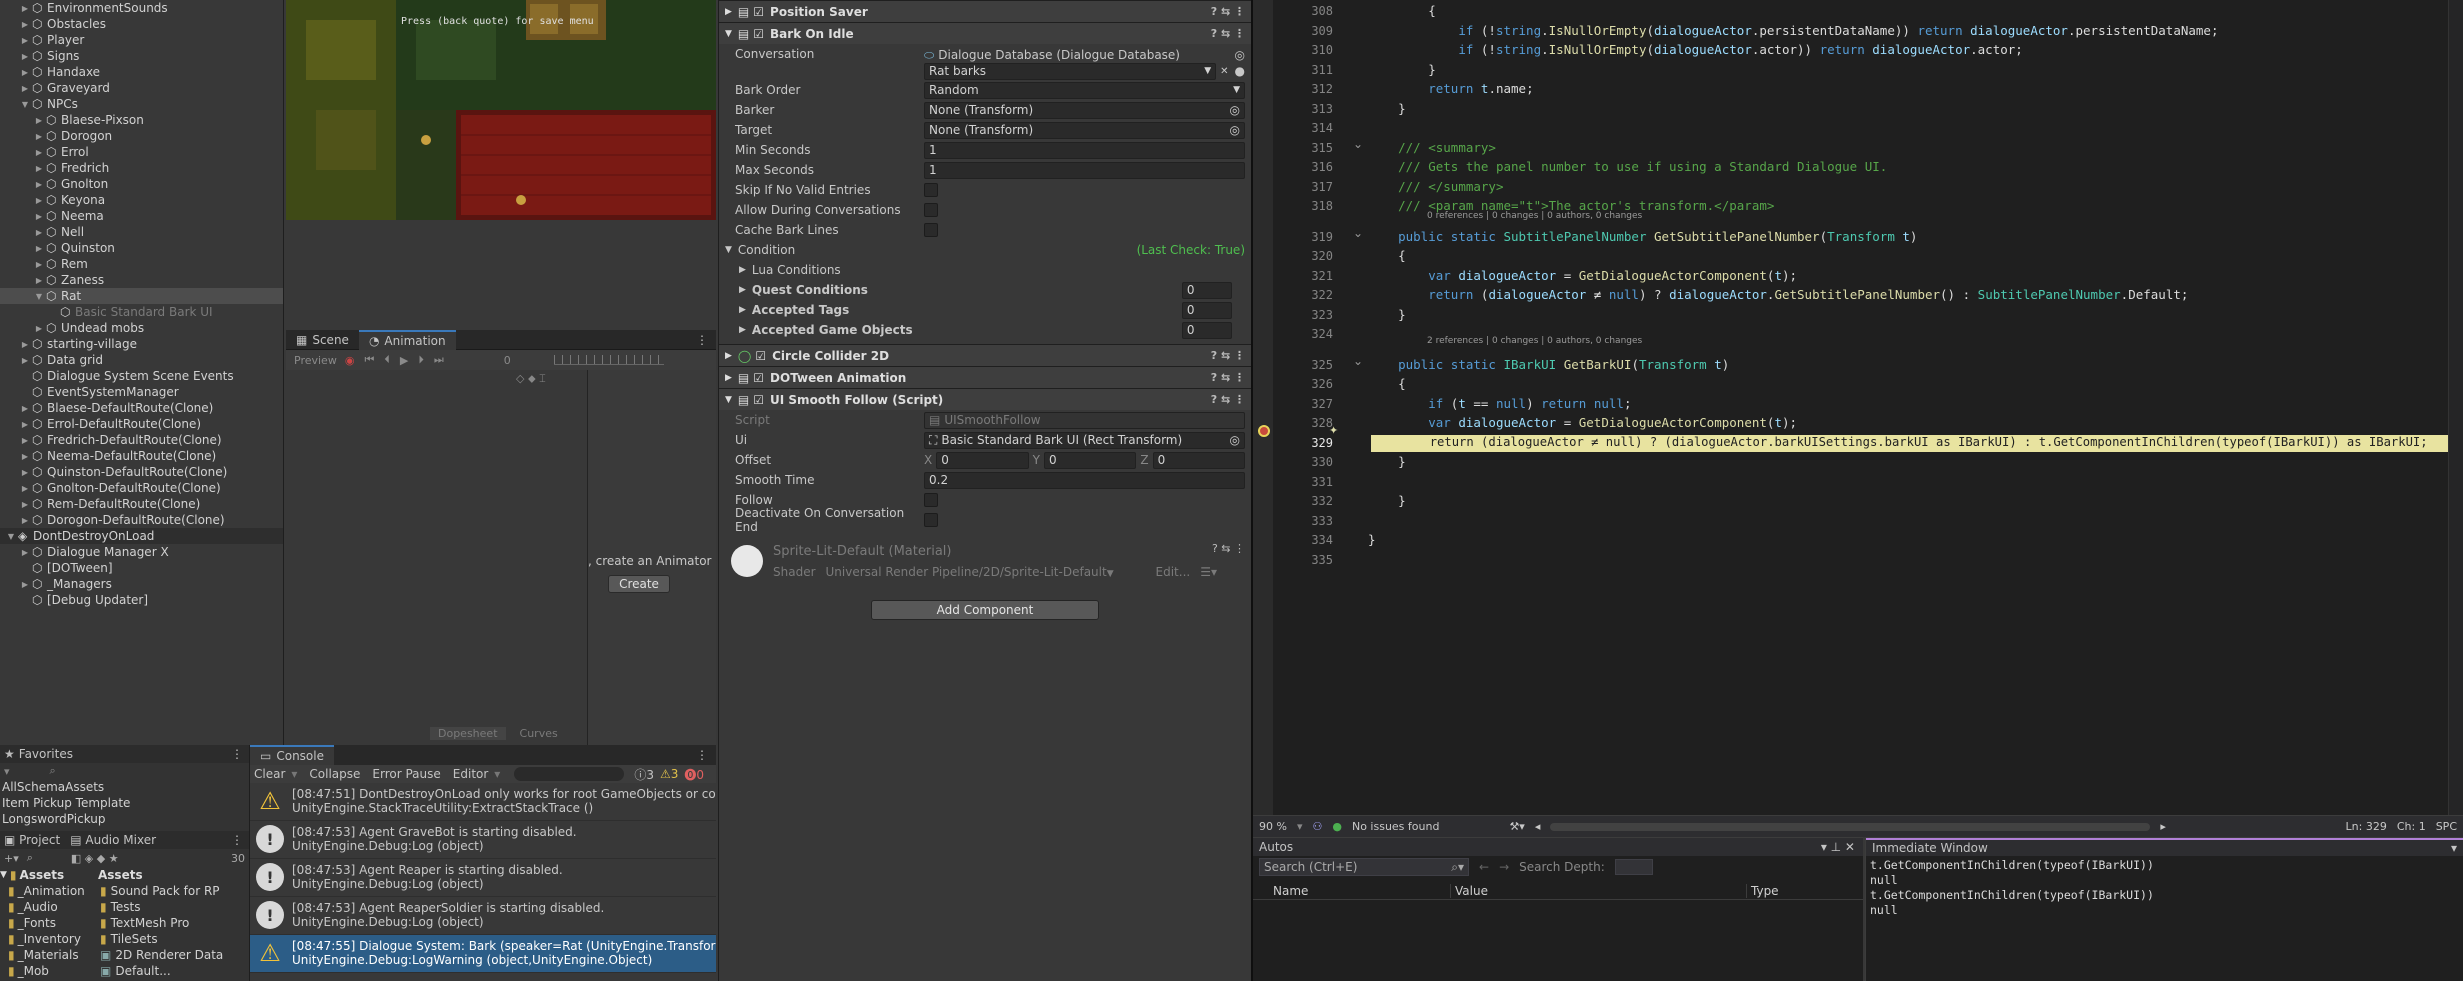 This screenshot has width=2463, height=981. Describe the element at coordinates (985, 330) in the screenshot. I see `accepted-objects-foldout: ▶ Accepted Game Objects 0` at that location.